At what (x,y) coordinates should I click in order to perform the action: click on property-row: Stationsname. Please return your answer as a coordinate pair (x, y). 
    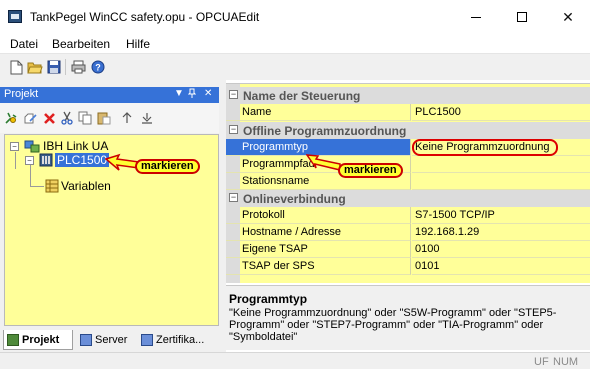
    Looking at the image, I should click on (408, 181).